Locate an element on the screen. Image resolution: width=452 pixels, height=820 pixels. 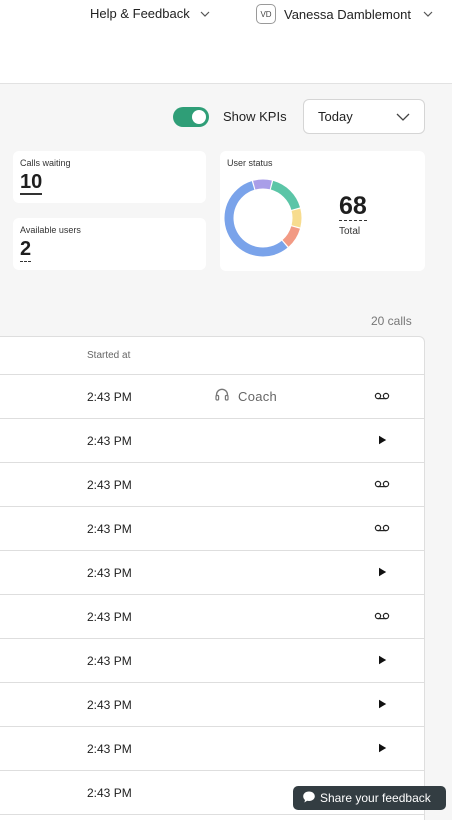
show-kpis-label: Show KPIs is located at coordinates (255, 116).